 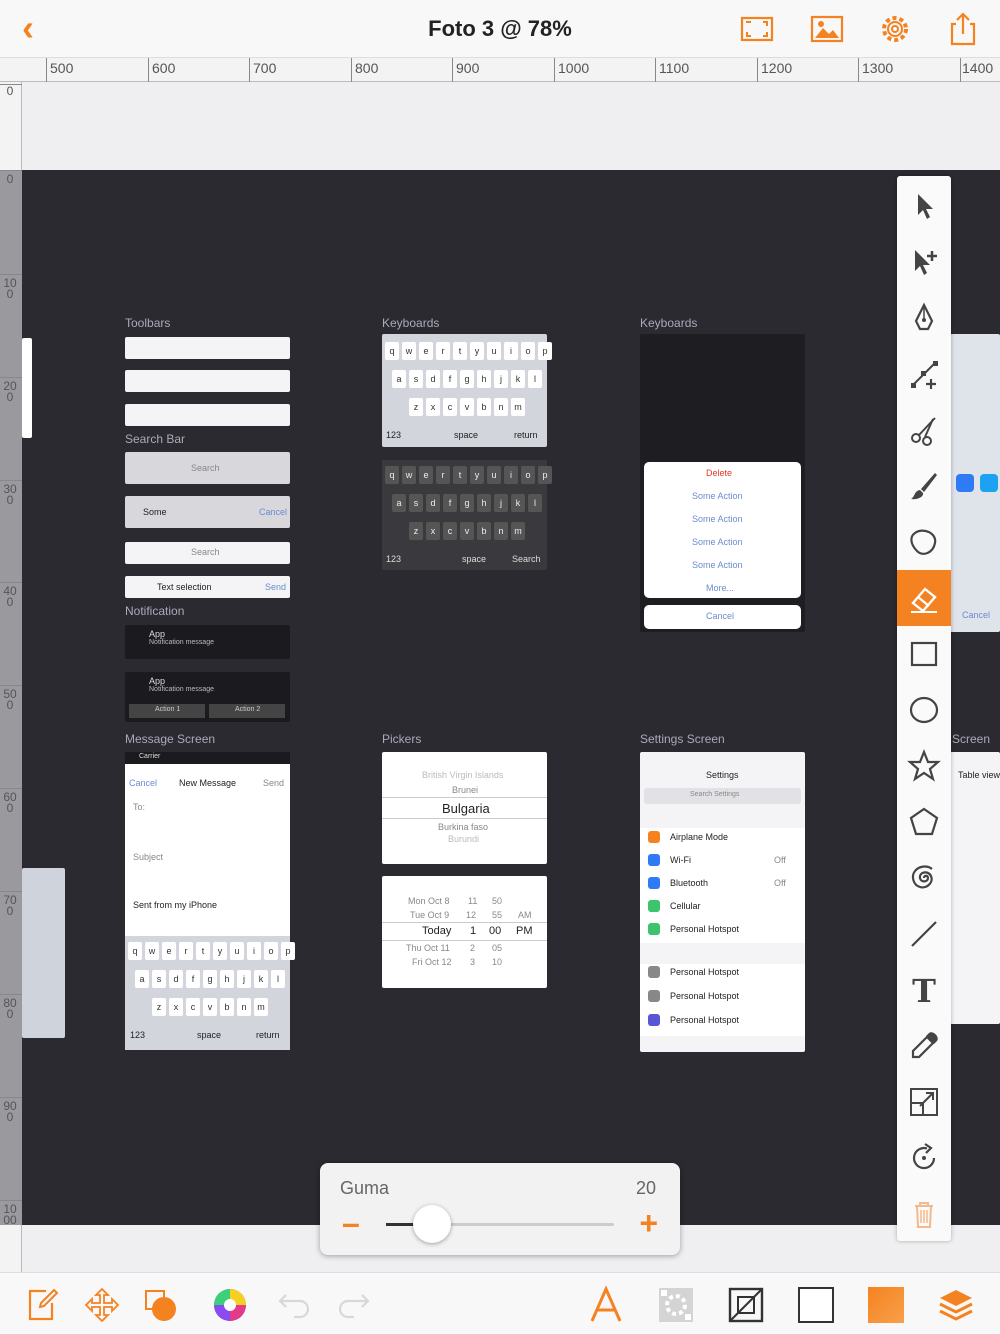 I want to click on fill-square-icon, so click(x=886, y=1305).